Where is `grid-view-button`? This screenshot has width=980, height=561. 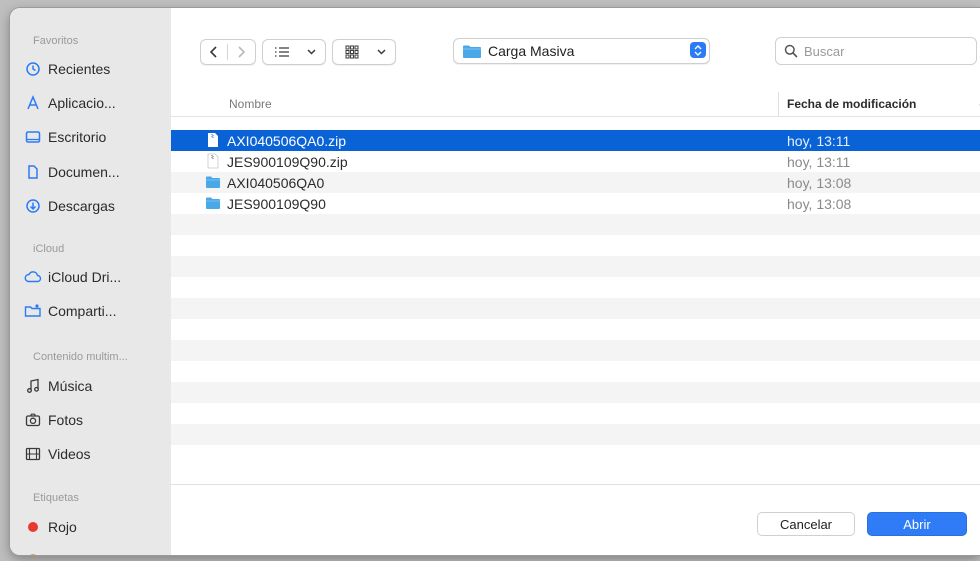 grid-view-button is located at coordinates (364, 52).